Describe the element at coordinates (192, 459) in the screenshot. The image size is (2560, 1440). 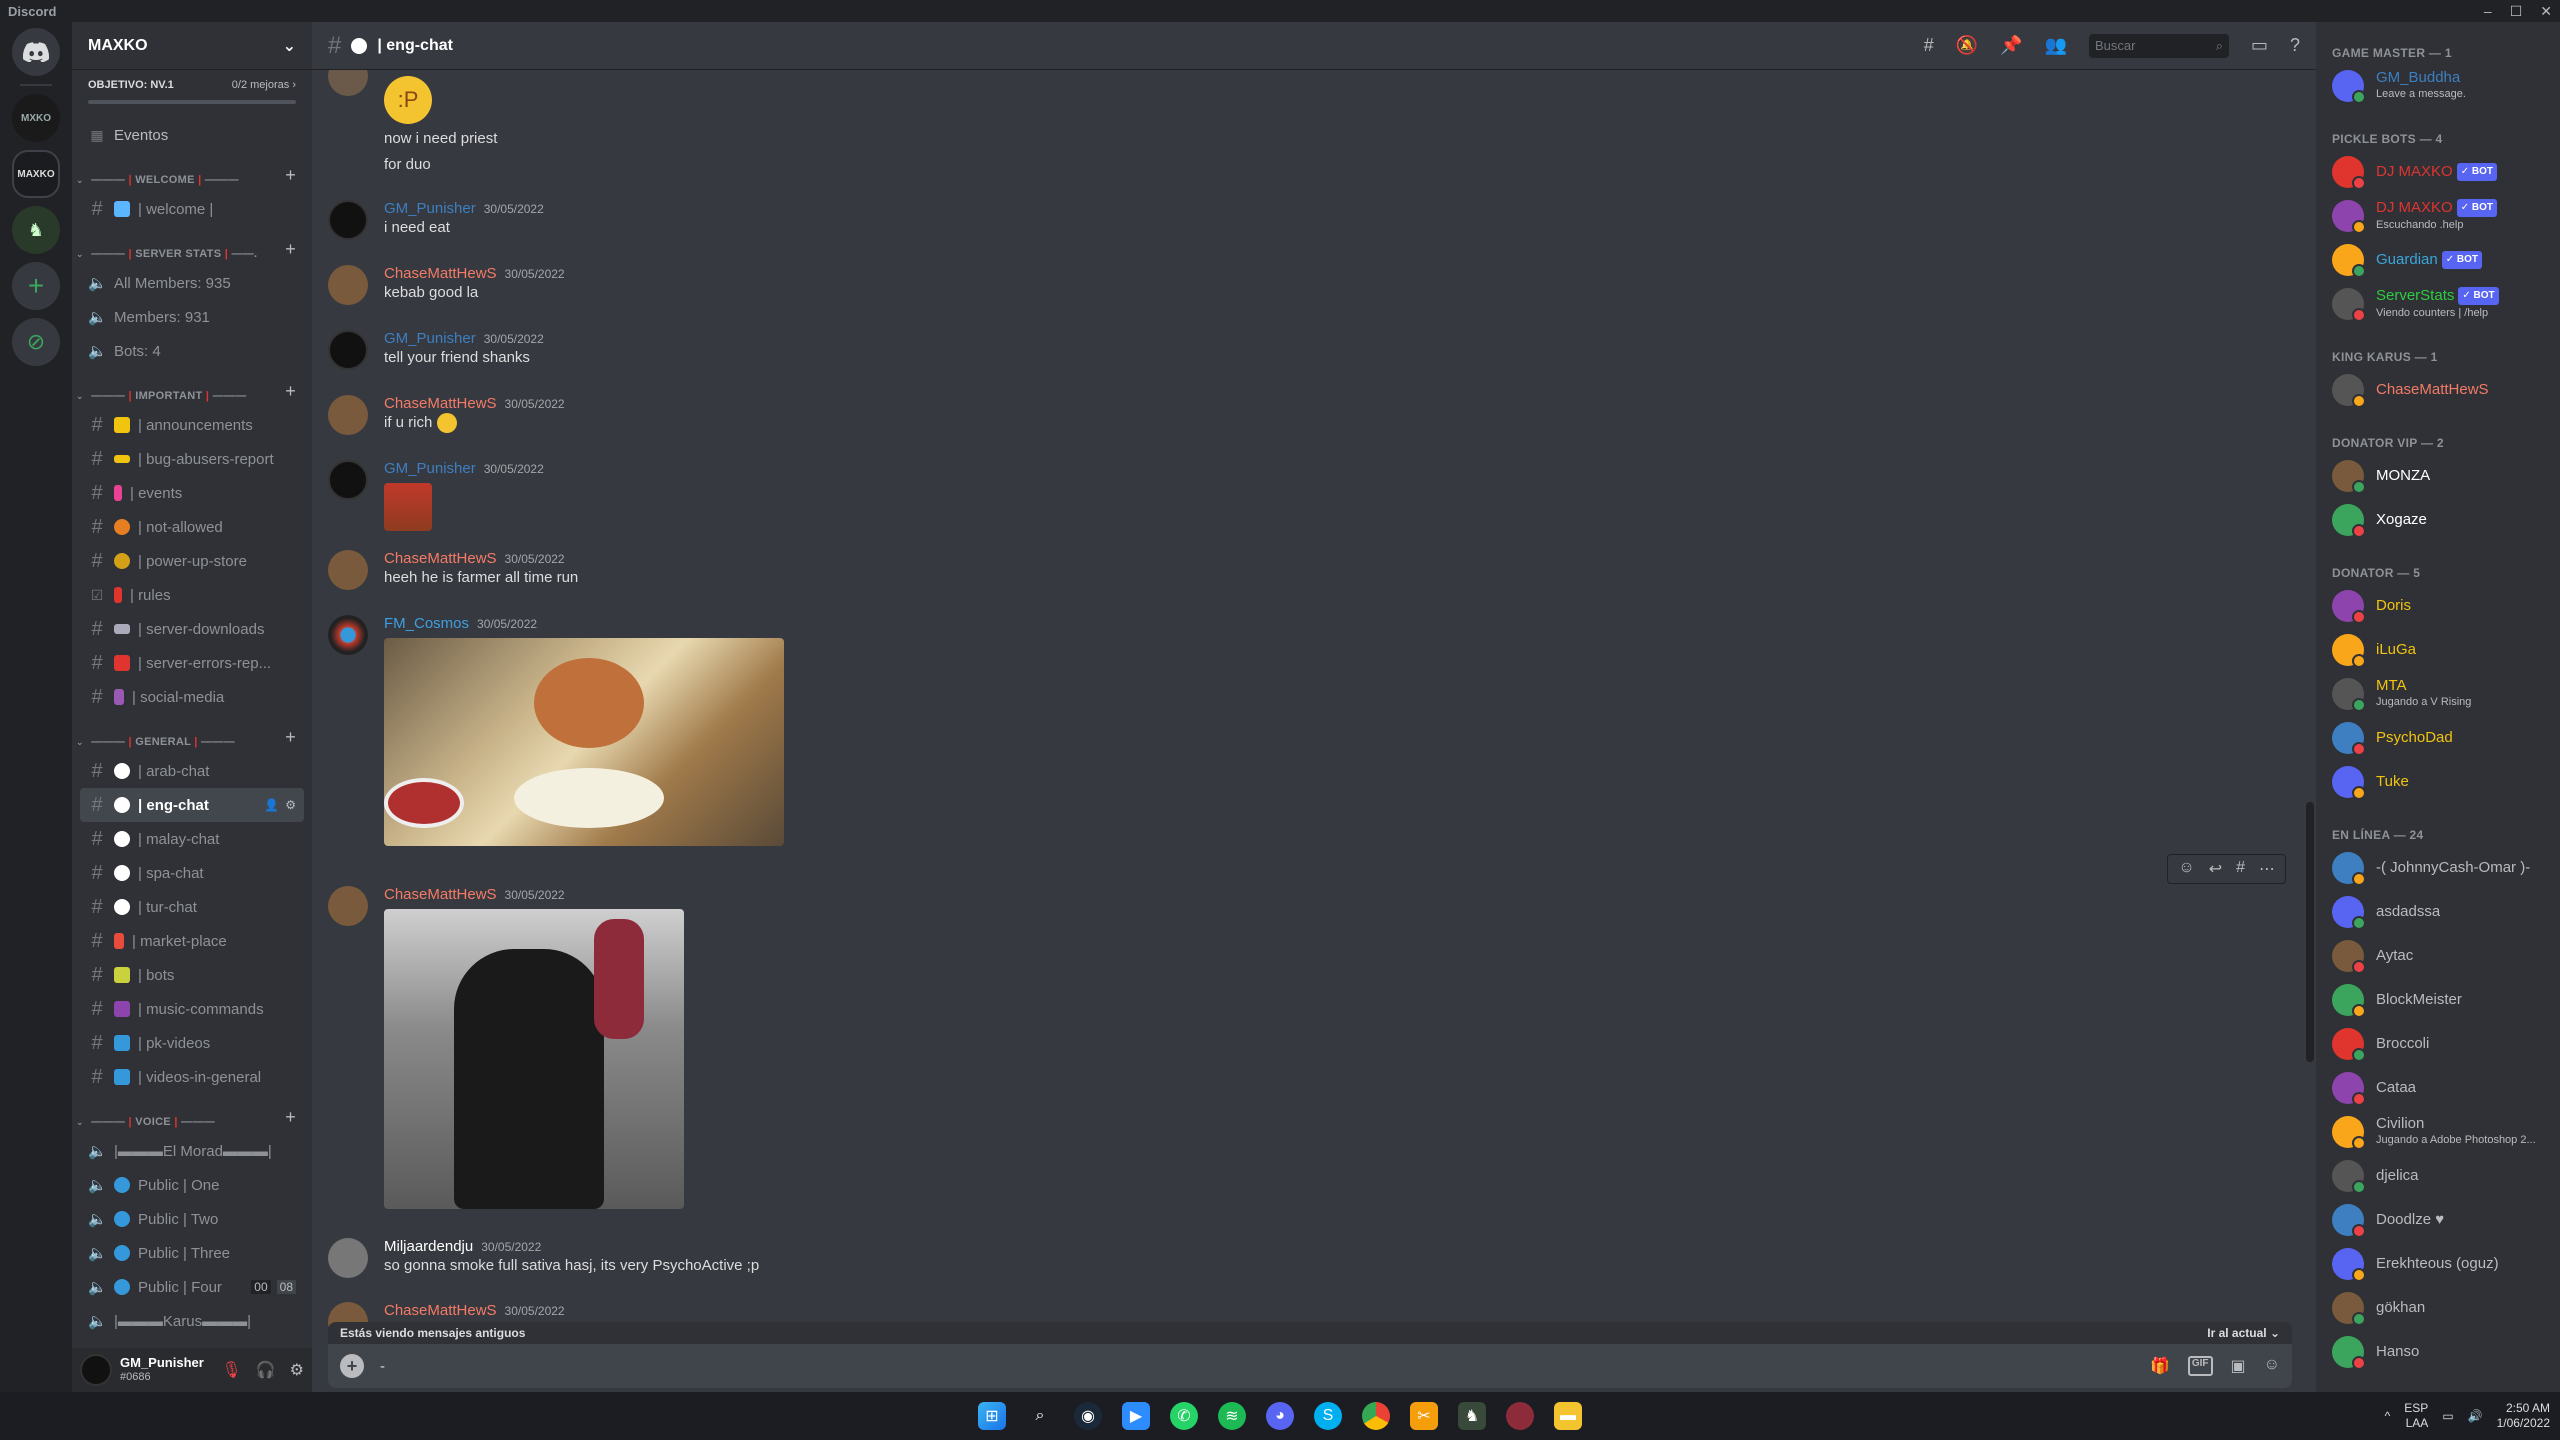
I see `channel-bug-abusers-report: # | bug-abusers-report` at that location.